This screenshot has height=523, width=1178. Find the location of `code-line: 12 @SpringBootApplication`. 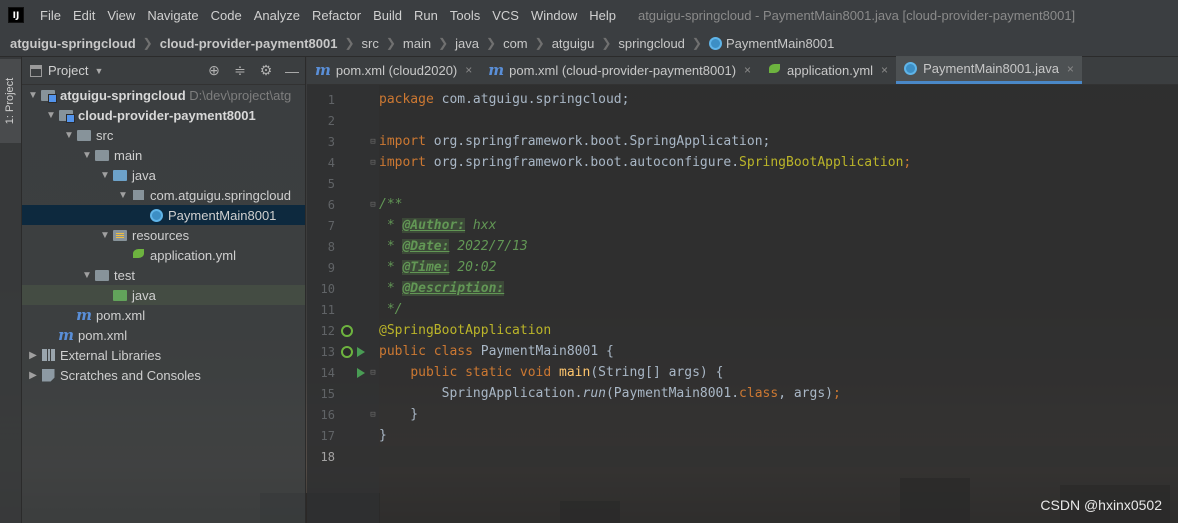

code-line: 12 @SpringBootApplication is located at coordinates (742, 330).